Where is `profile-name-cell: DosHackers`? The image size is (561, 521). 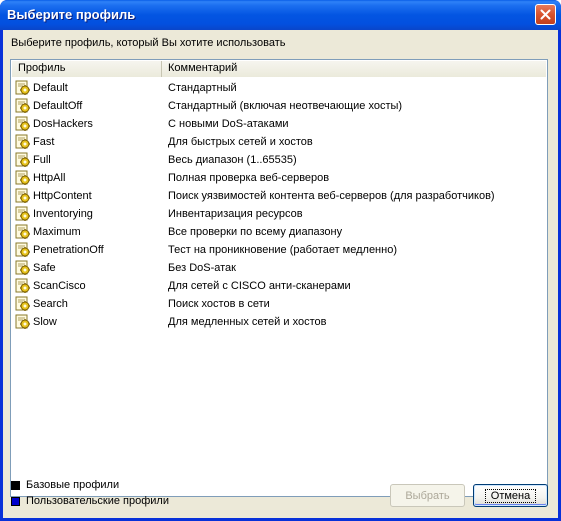 profile-name-cell: DosHackers is located at coordinates (87, 124).